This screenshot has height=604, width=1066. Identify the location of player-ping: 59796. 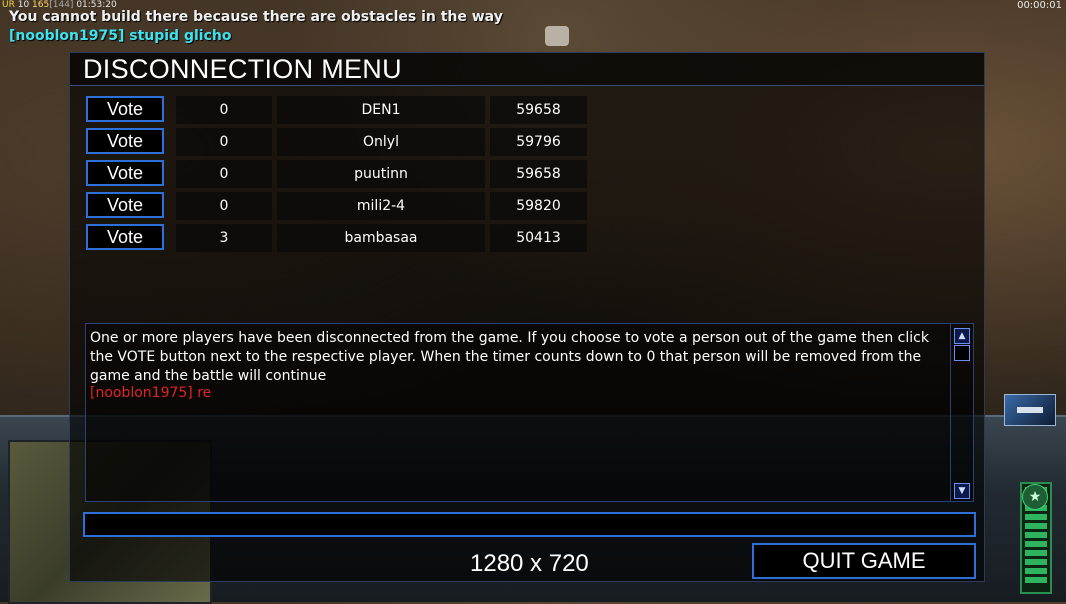
(538, 142).